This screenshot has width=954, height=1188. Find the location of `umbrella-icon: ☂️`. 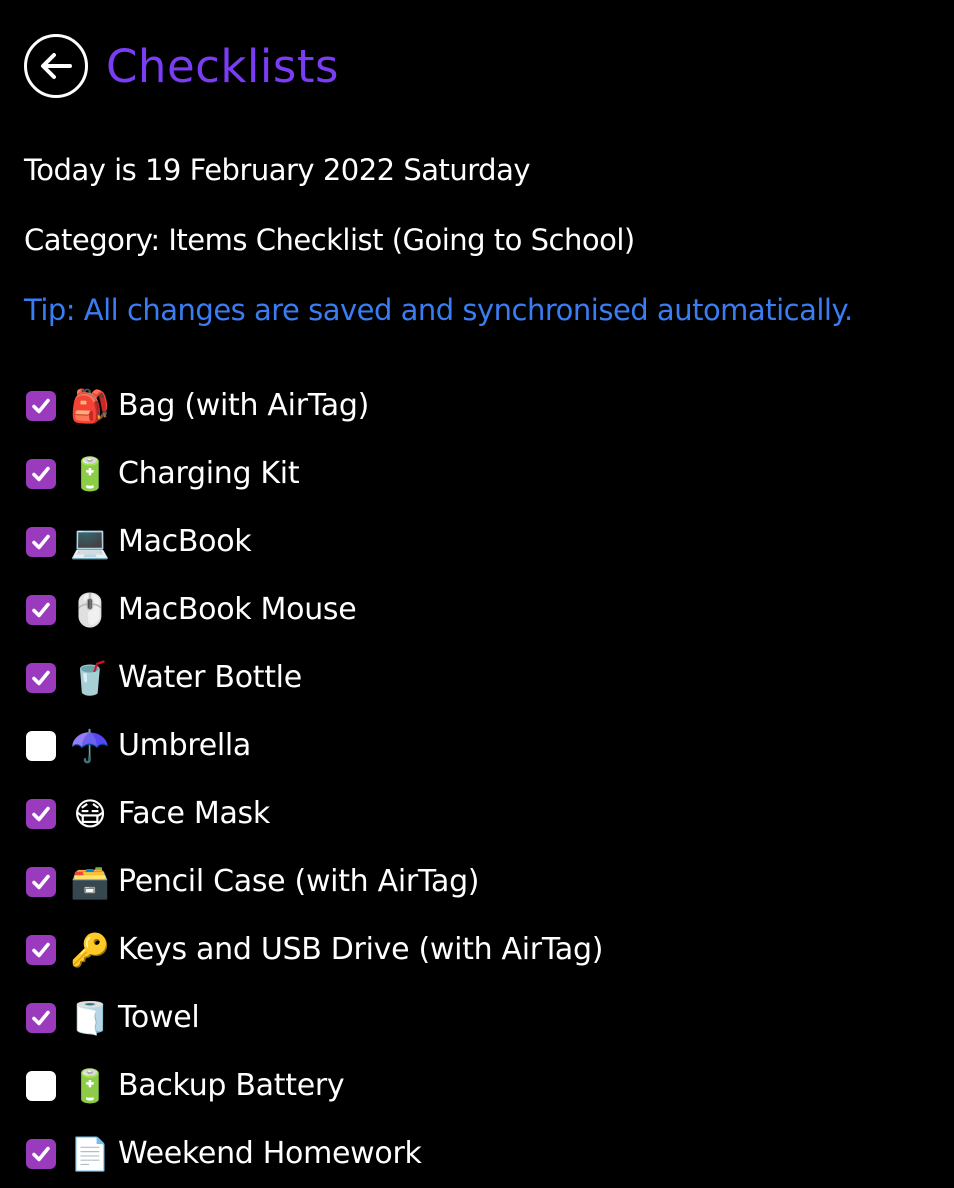

umbrella-icon: ☂️ is located at coordinates (90, 746).